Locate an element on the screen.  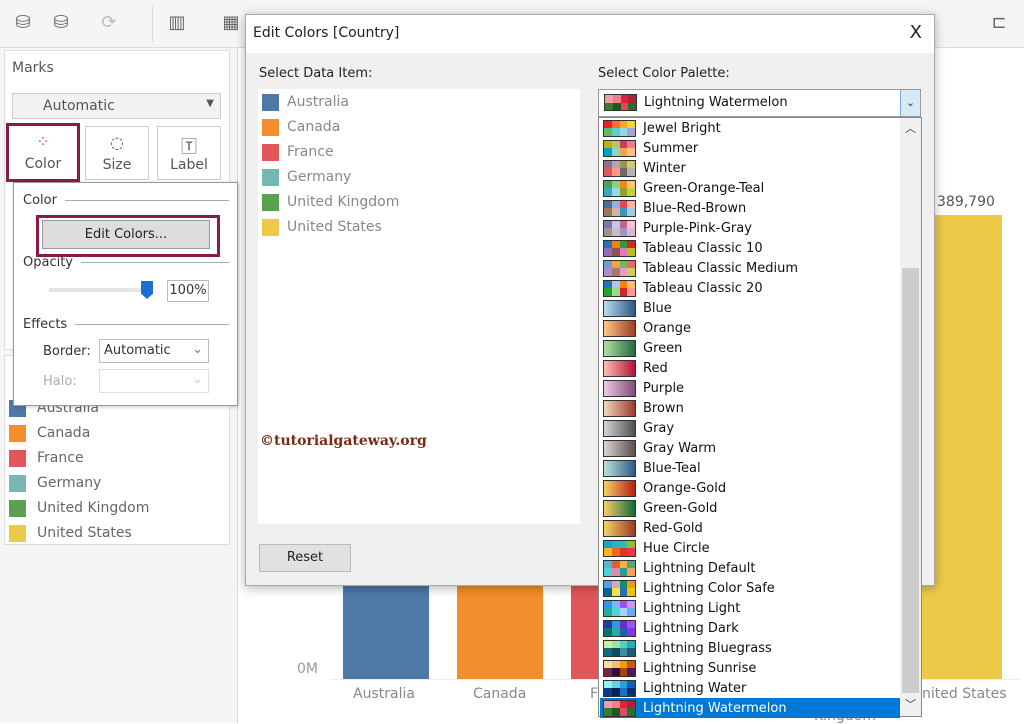
color-palette-select: Lightning Watermelon ⌄ is located at coordinates (759, 103).